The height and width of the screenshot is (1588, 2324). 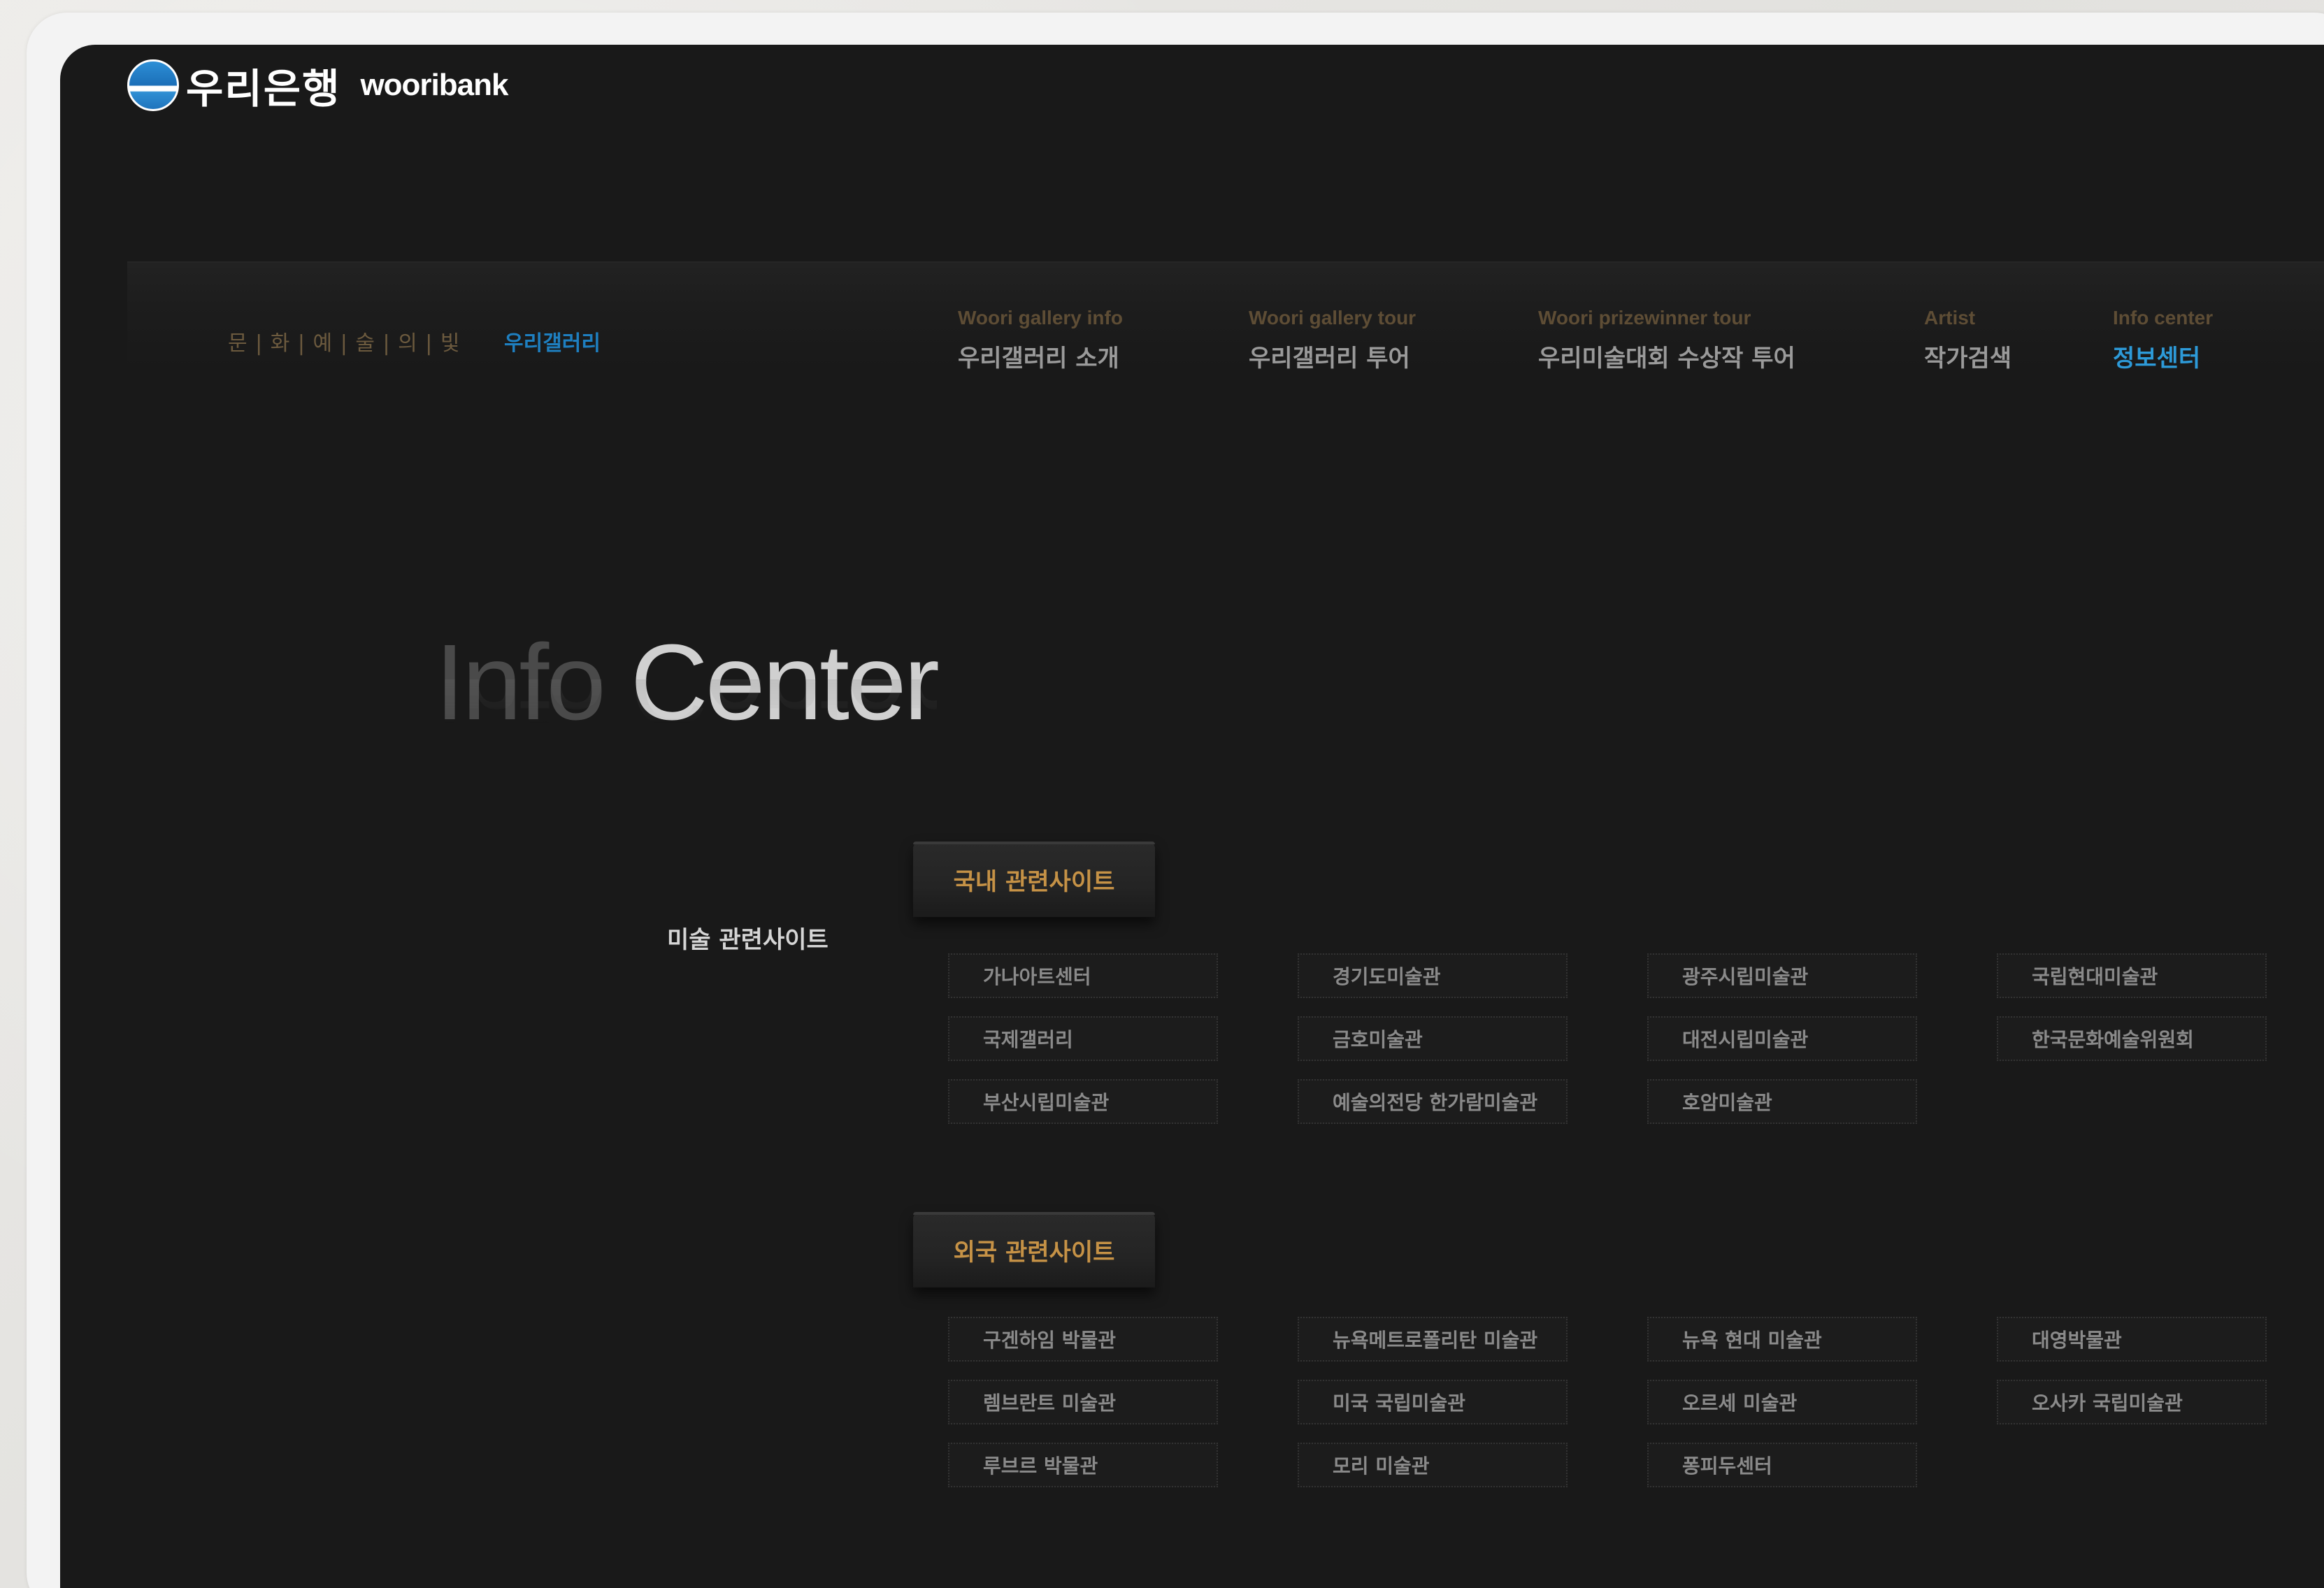 What do you see at coordinates (1433, 975) in the screenshot?
I see `link-item: 경기도미술관` at bounding box center [1433, 975].